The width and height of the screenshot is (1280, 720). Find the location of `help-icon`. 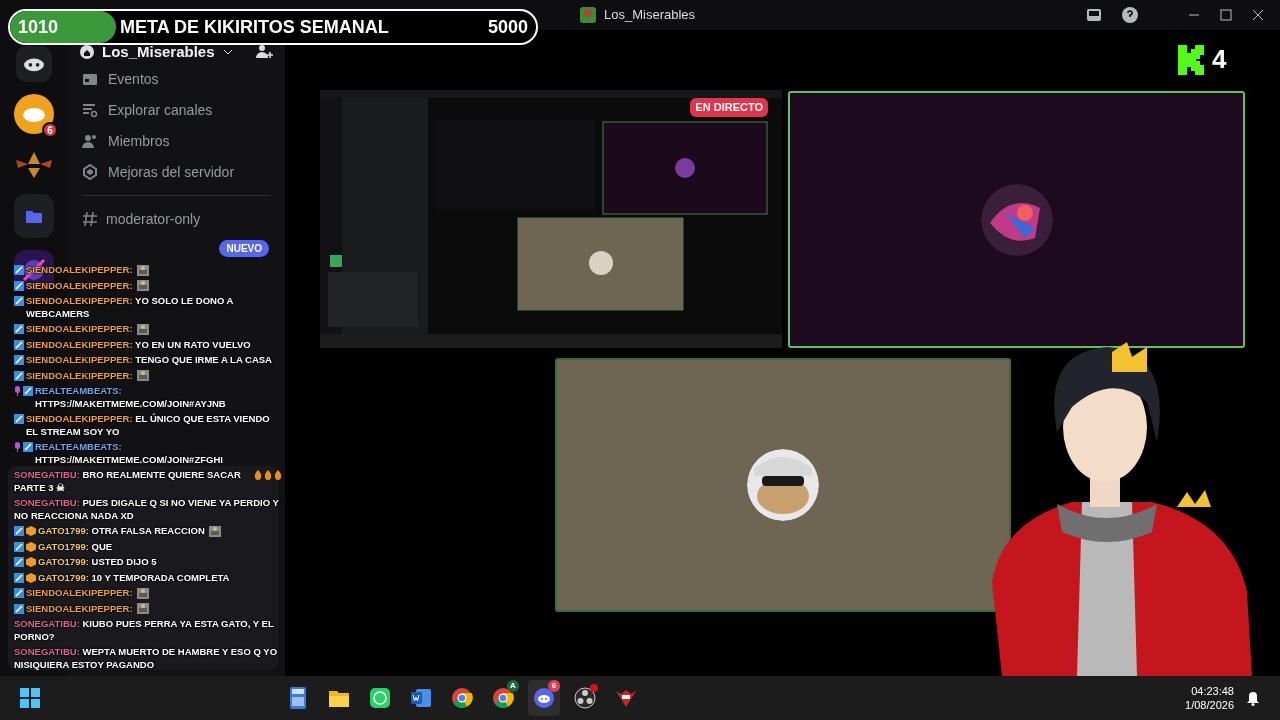

help-icon is located at coordinates (1130, 15).